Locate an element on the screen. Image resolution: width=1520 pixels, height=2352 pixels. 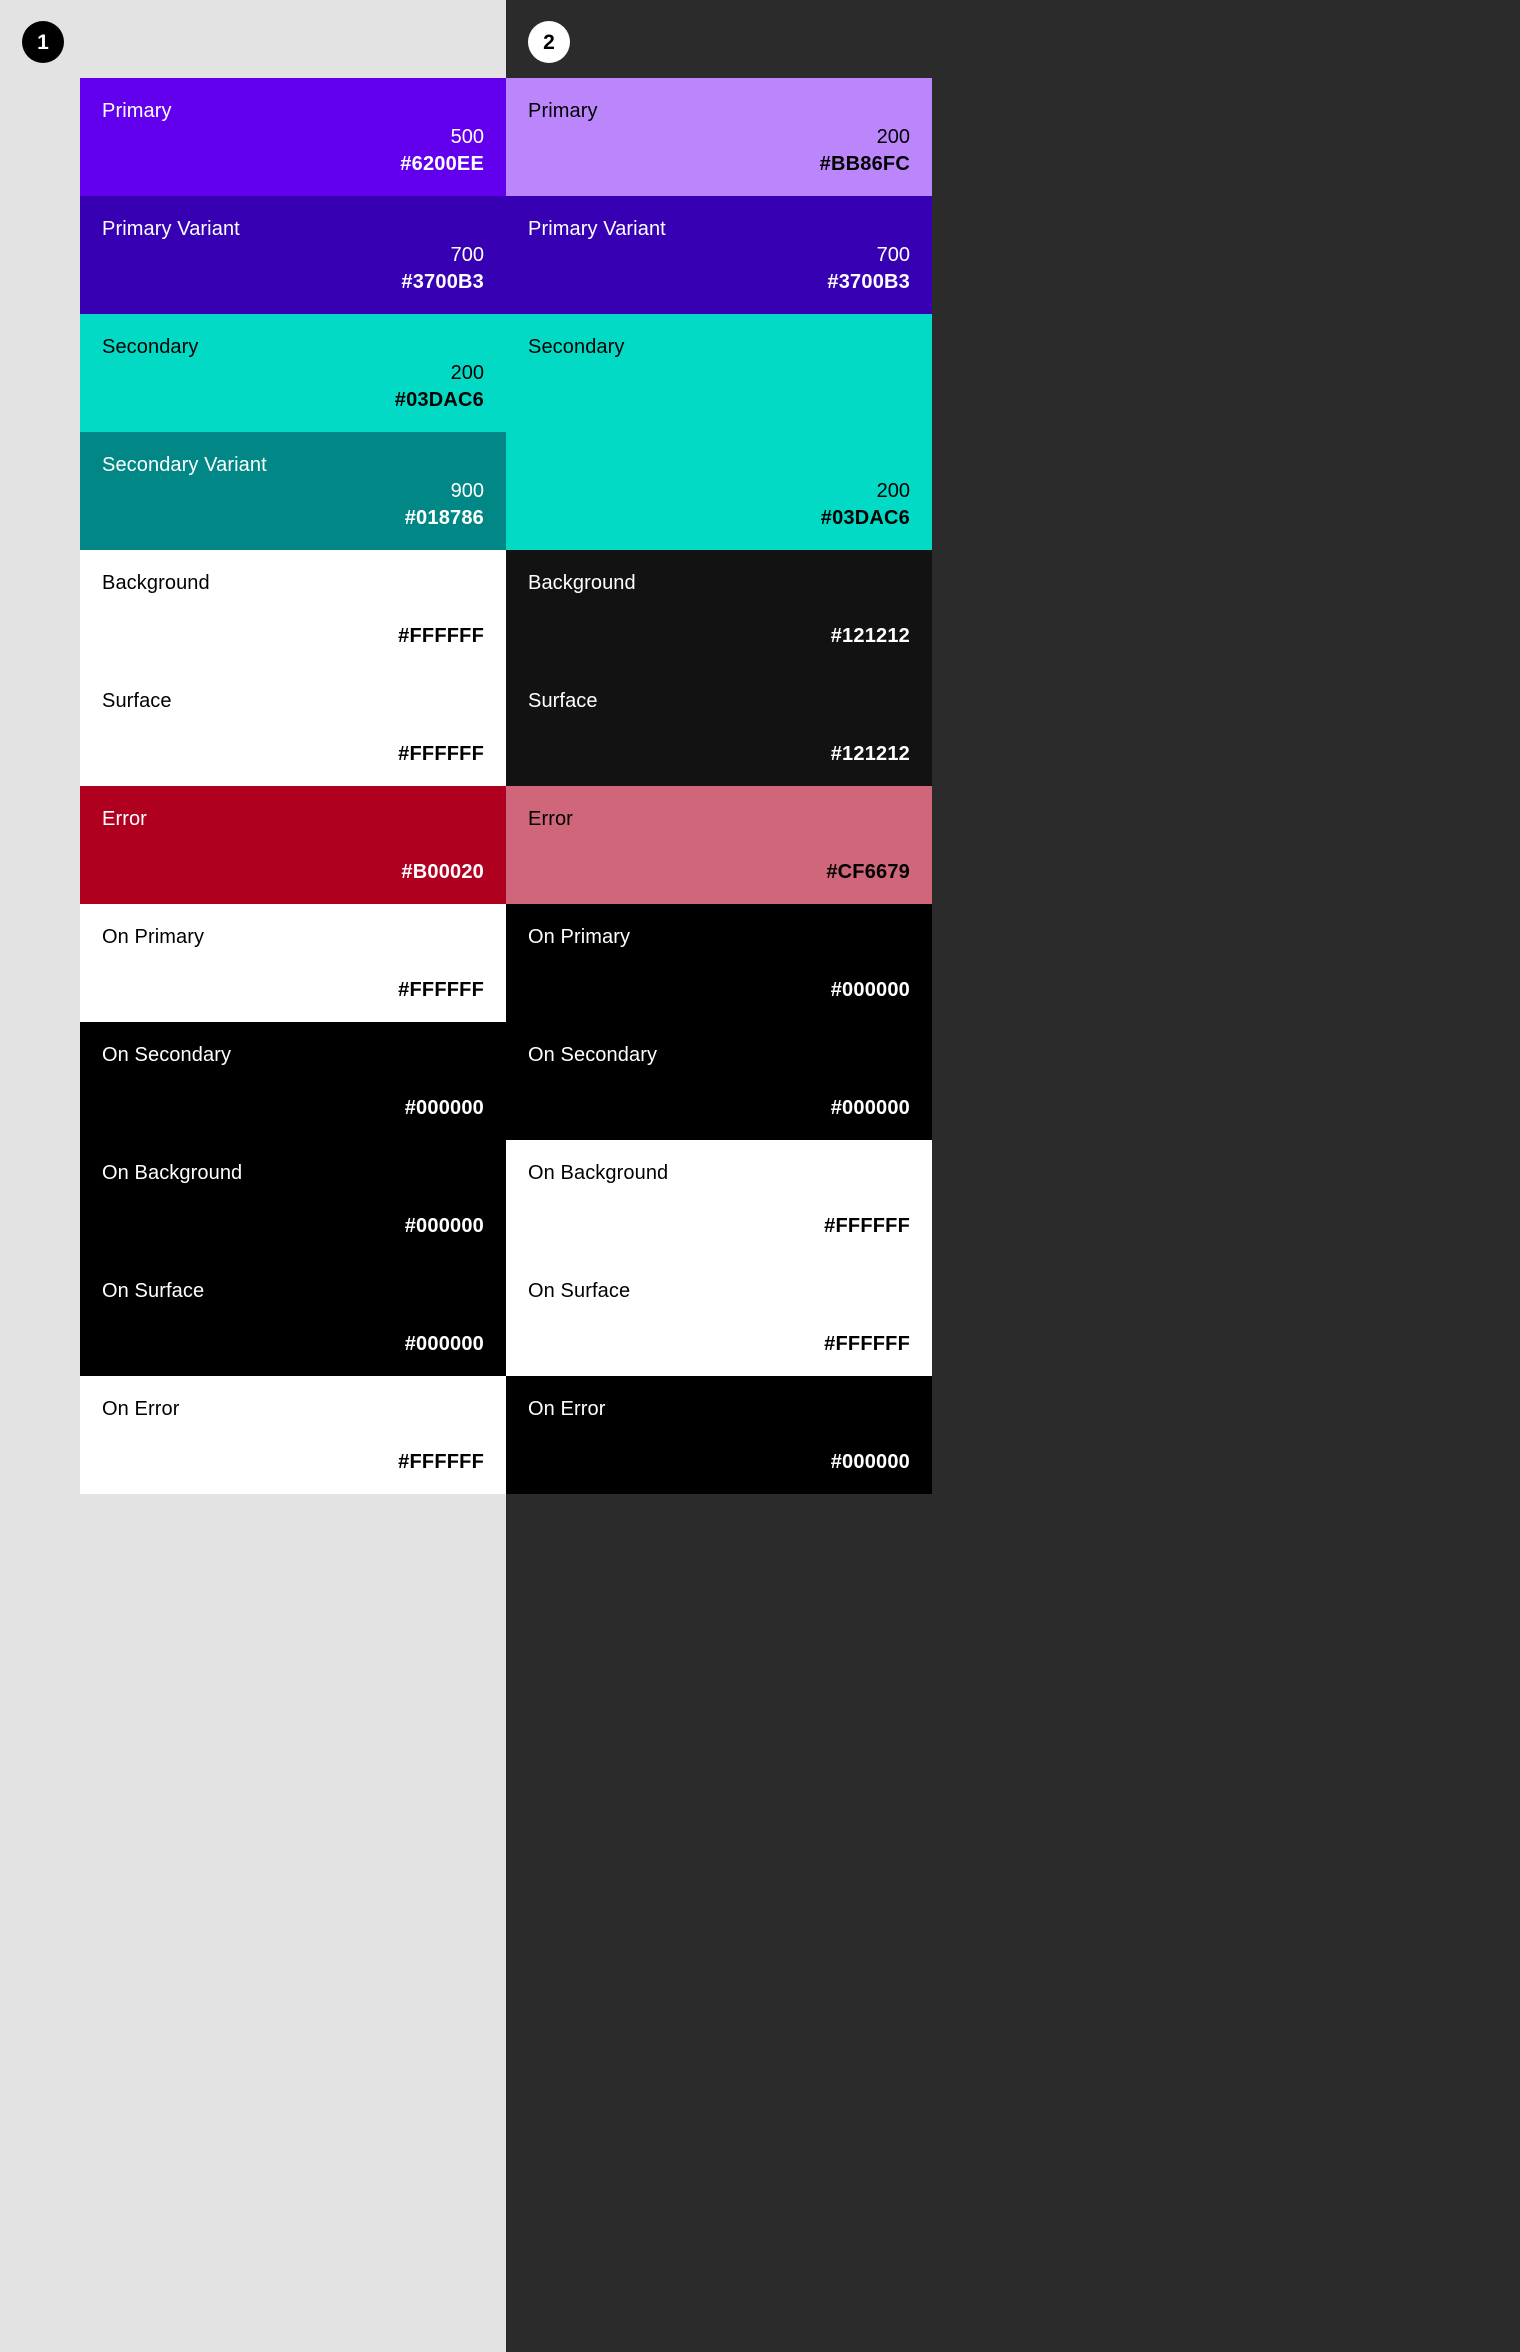
color-swatch: On Primary #000000 is located at coordinates (719, 963).